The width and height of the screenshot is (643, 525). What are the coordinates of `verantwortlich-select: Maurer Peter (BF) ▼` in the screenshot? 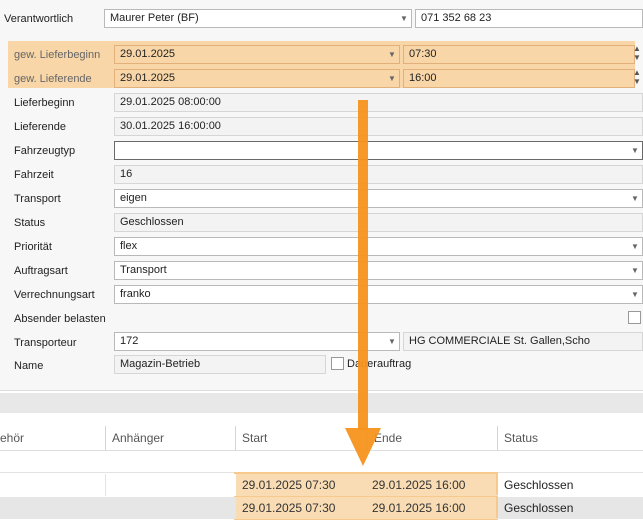 It's located at (258, 18).